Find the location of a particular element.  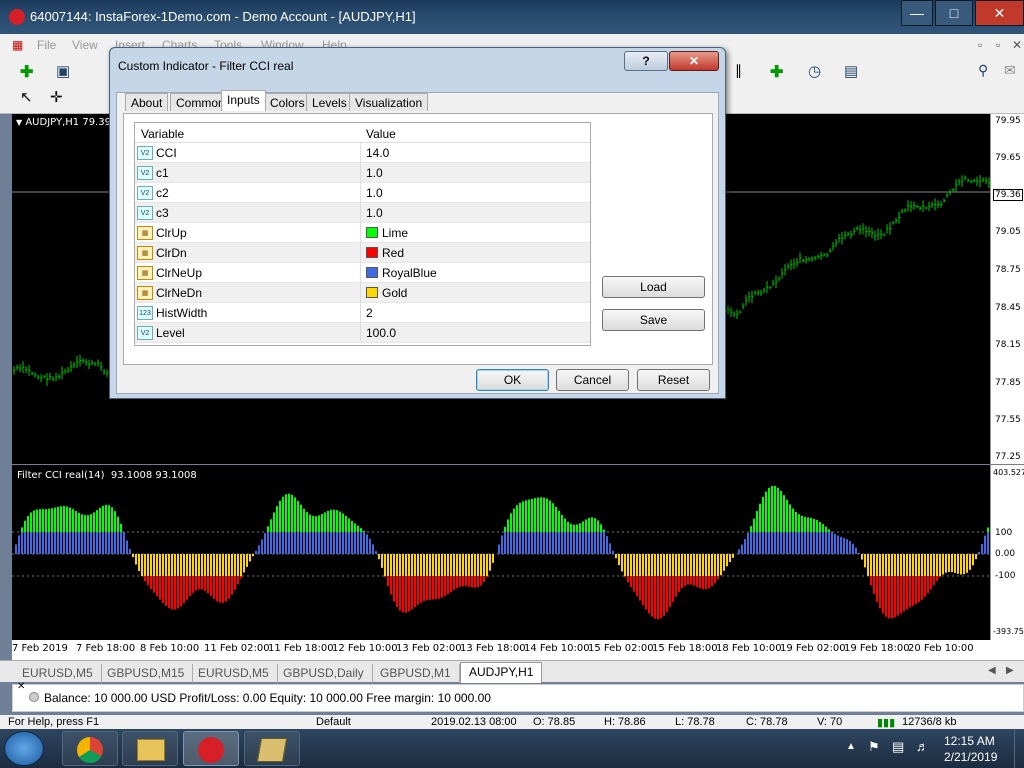

crosshair-icon: ✛ is located at coordinates (58, 97).